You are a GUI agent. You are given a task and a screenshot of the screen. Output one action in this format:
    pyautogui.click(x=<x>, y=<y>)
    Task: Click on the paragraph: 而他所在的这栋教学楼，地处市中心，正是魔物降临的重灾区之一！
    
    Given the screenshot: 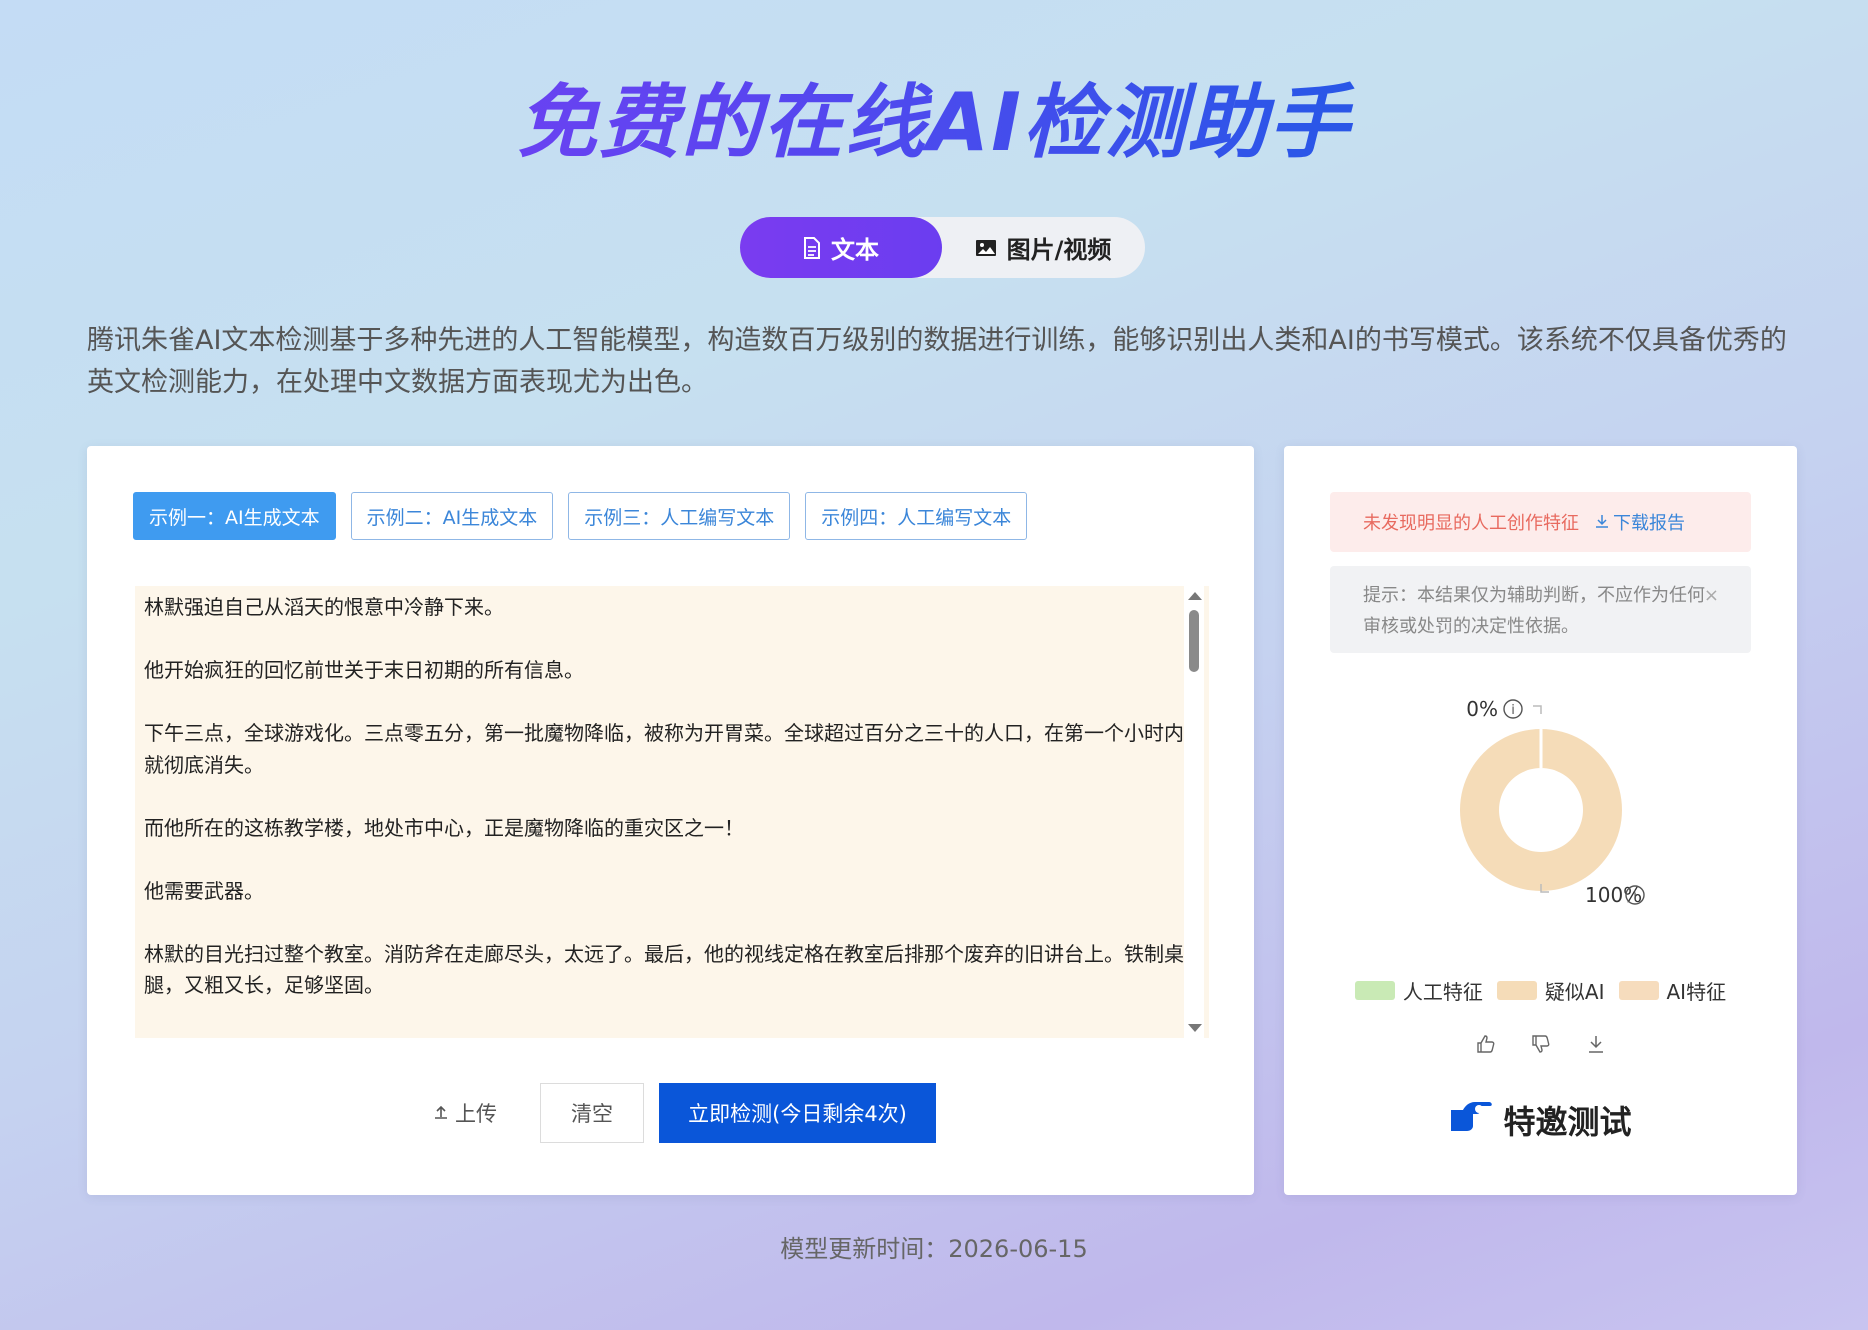 What is the action you would take?
    pyautogui.click(x=444, y=827)
    